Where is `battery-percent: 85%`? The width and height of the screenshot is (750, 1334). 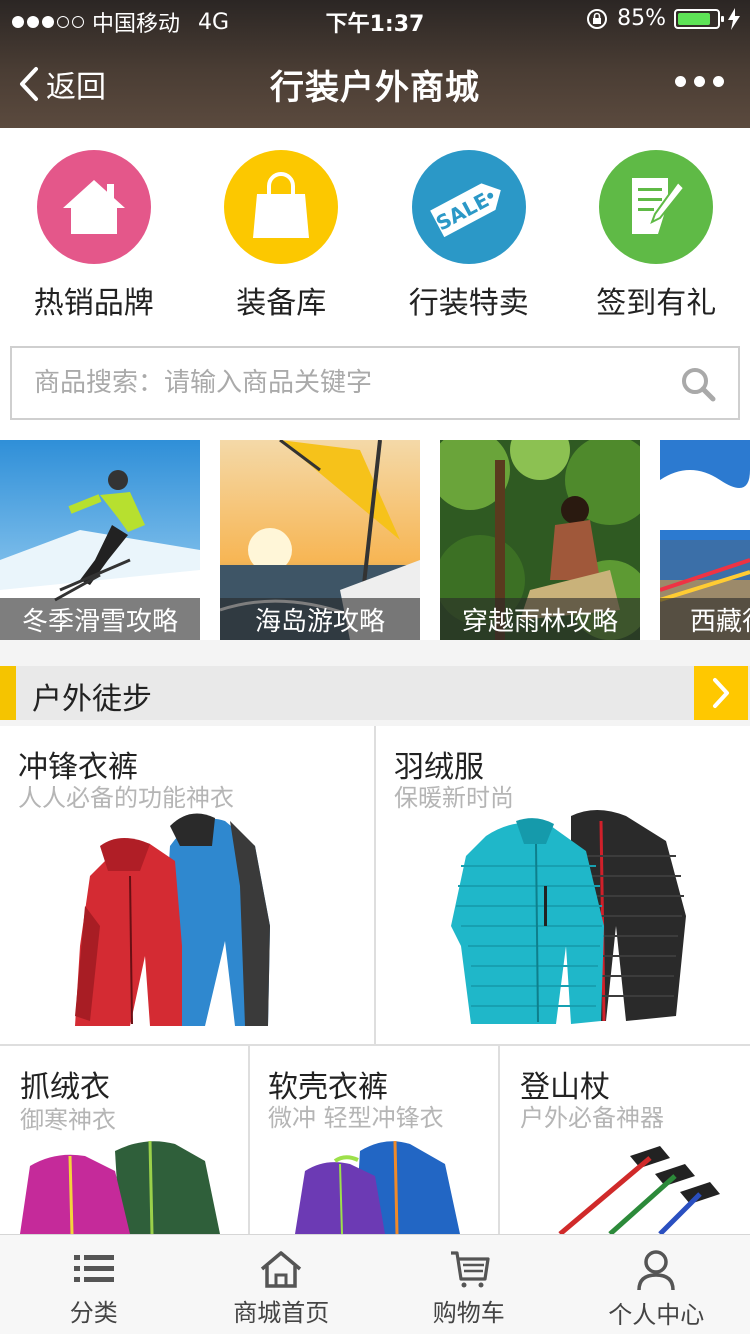
battery-percent: 85% is located at coordinates (641, 18).